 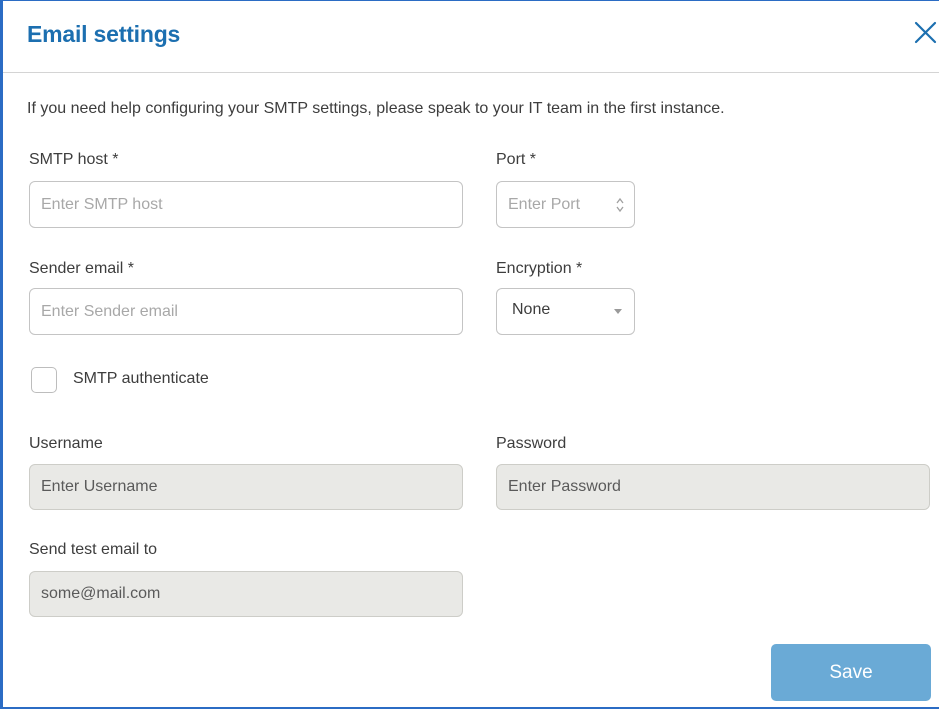 I want to click on dialog-title: Email settings, so click(x=104, y=34).